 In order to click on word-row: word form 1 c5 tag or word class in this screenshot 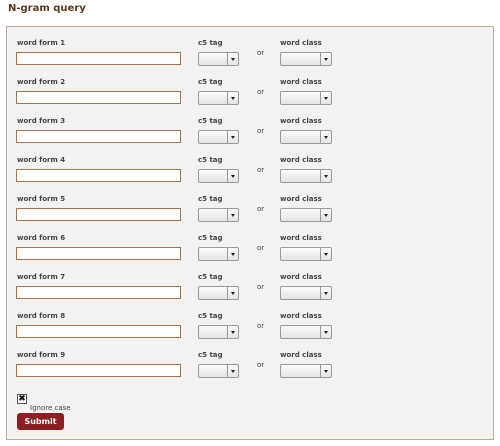, I will do `click(250, 57)`.